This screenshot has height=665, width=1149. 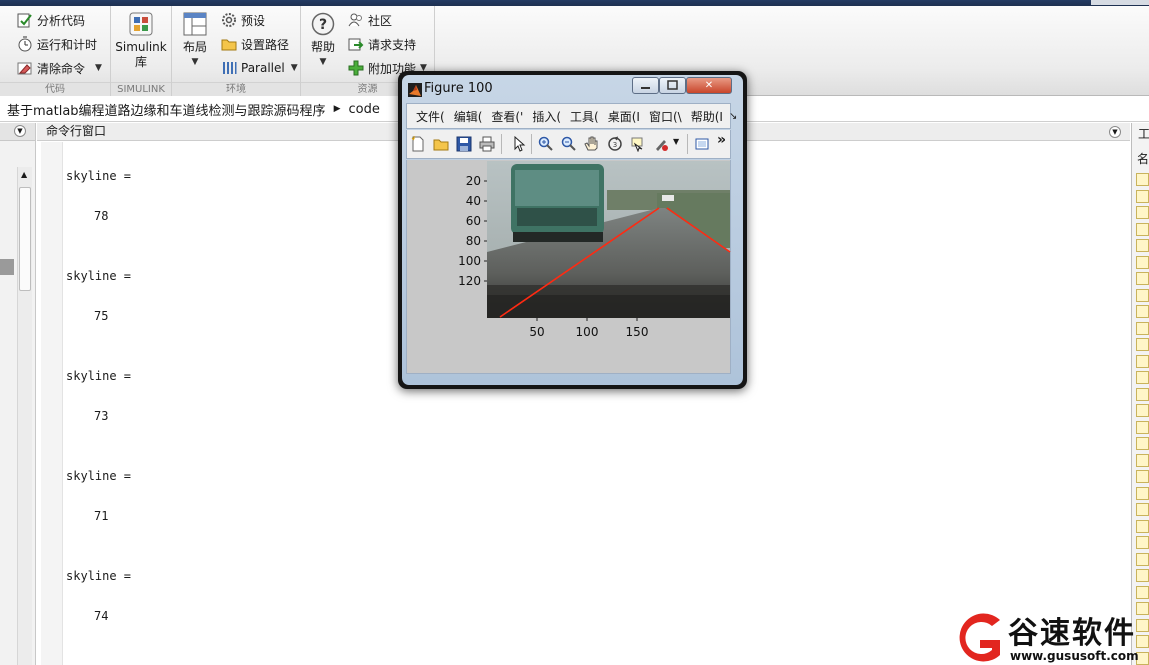 What do you see at coordinates (546, 144) in the screenshot?
I see `zoom-in-icon` at bounding box center [546, 144].